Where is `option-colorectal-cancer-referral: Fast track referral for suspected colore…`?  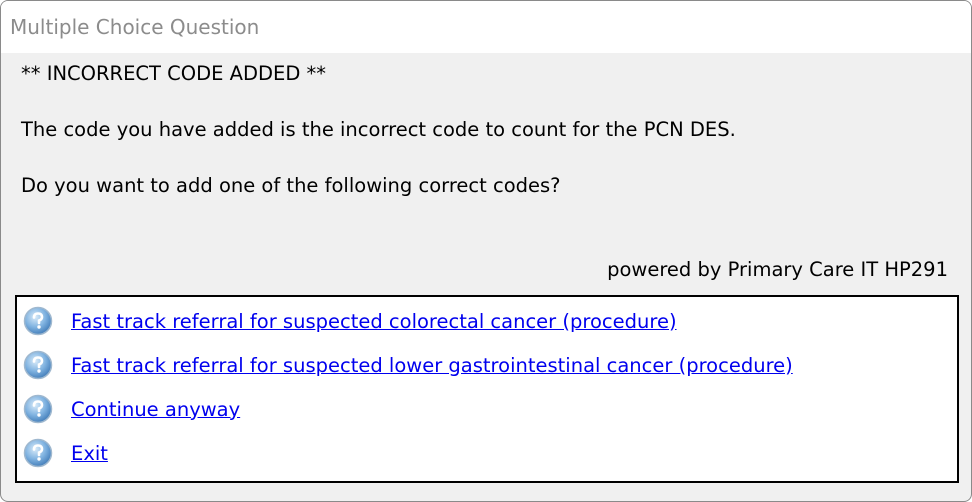 option-colorectal-cancer-referral: Fast track referral for suspected colore… is located at coordinates (350, 321).